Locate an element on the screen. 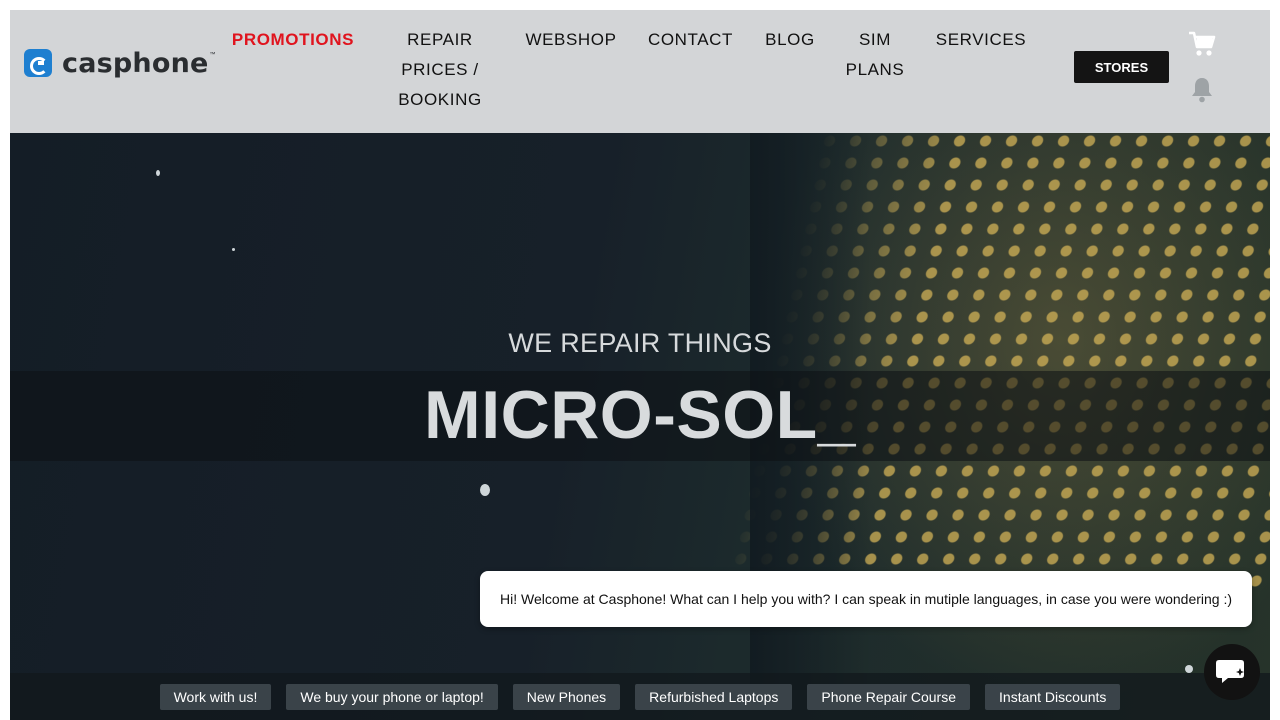 This screenshot has width=1280, height=720. nav-repair-label-line3: BOOKING is located at coordinates (440, 99).